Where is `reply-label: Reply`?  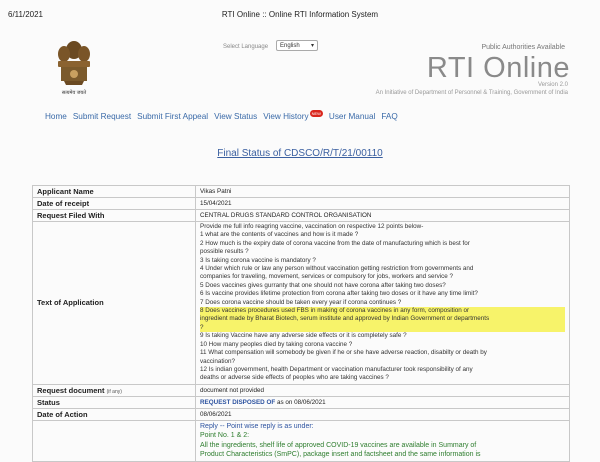 reply-label: Reply is located at coordinates (209, 426).